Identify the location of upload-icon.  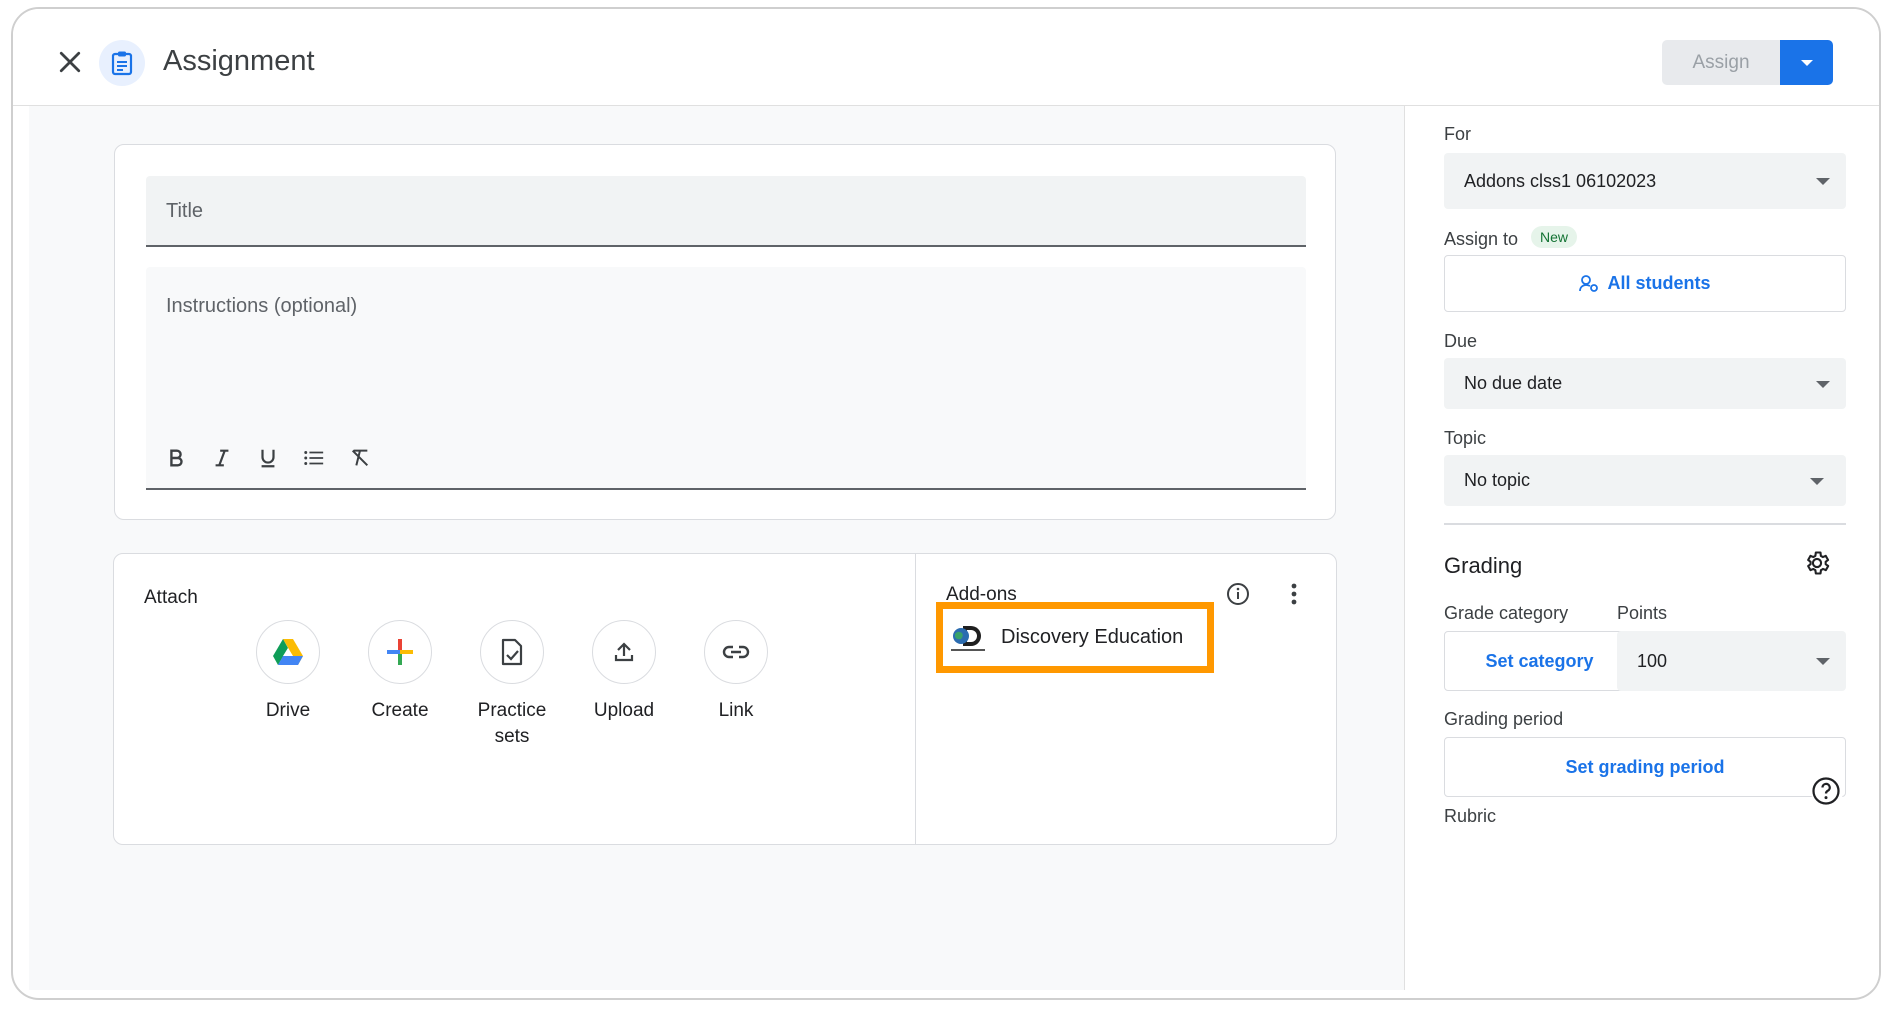
(624, 652).